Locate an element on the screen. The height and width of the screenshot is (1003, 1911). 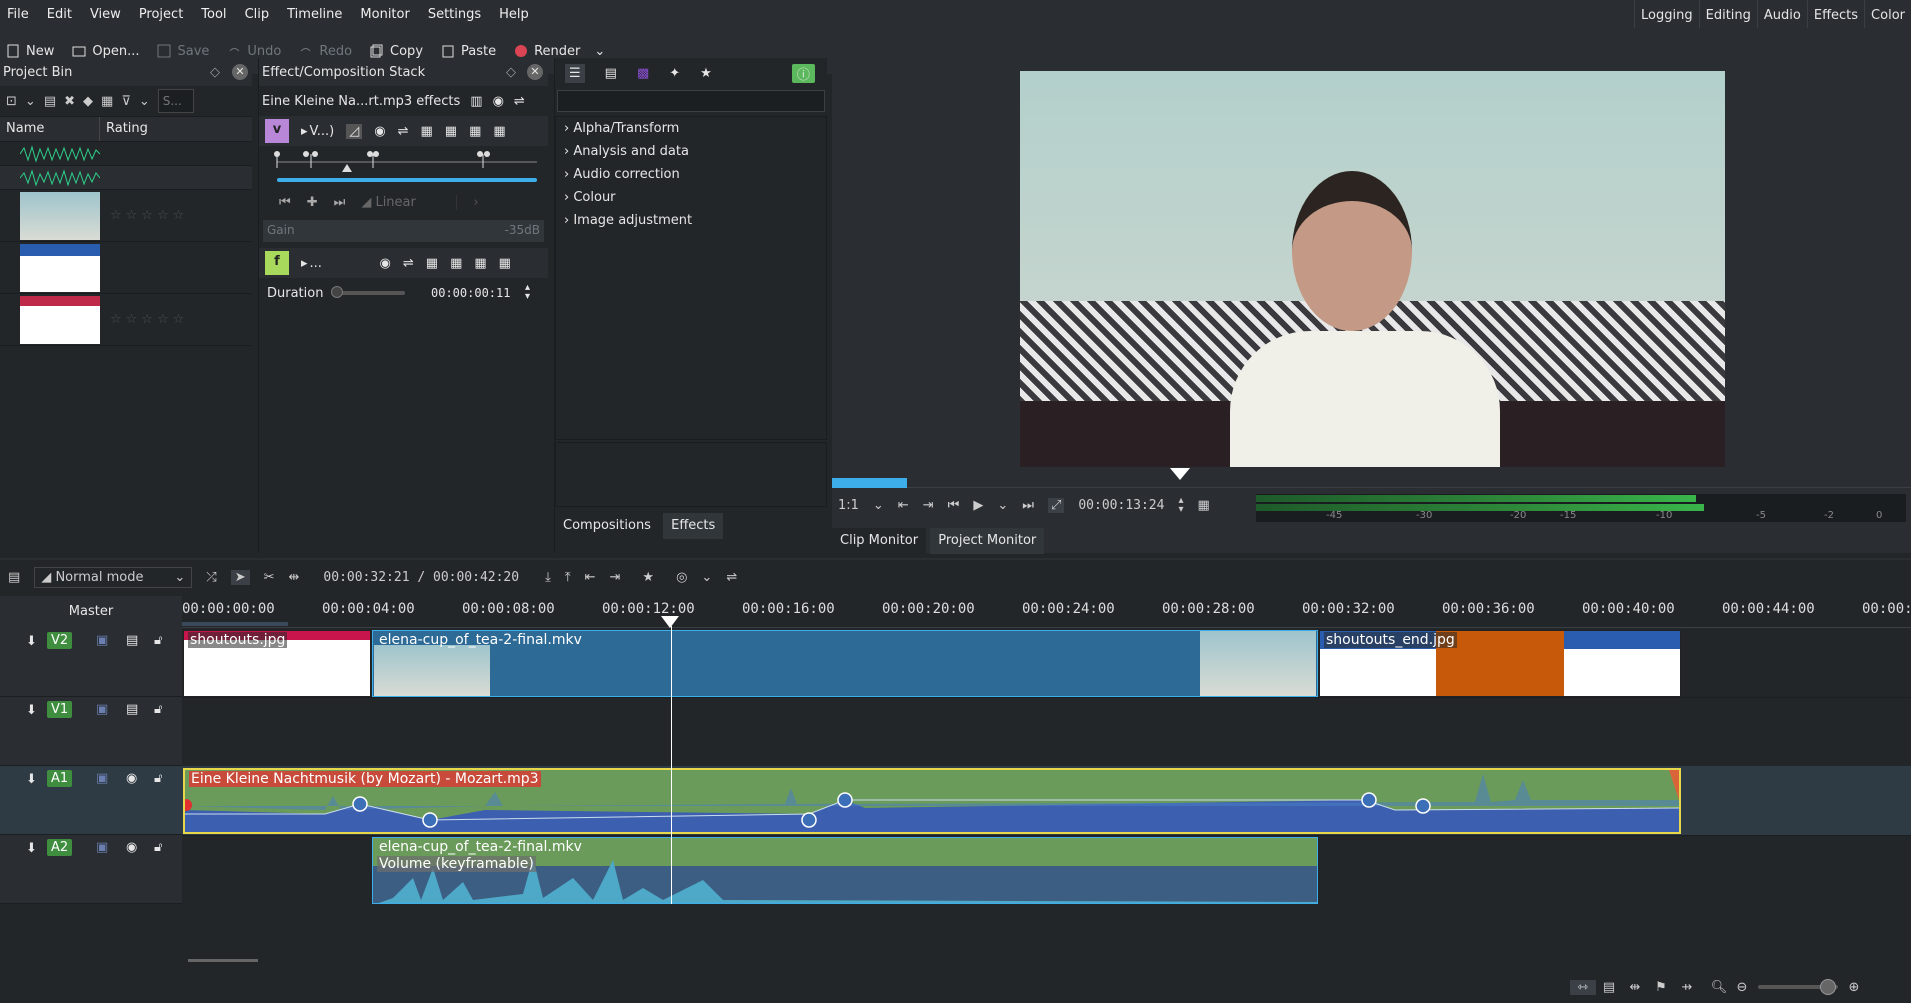
split-compare-icon: ▥ is located at coordinates (476, 101).